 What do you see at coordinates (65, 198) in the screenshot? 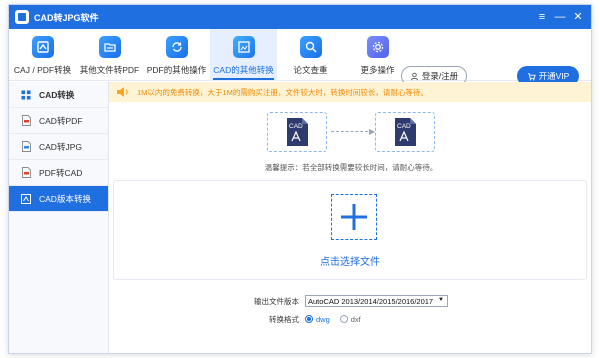
I see `sidebar-item-label: CAD版本转换` at bounding box center [65, 198].